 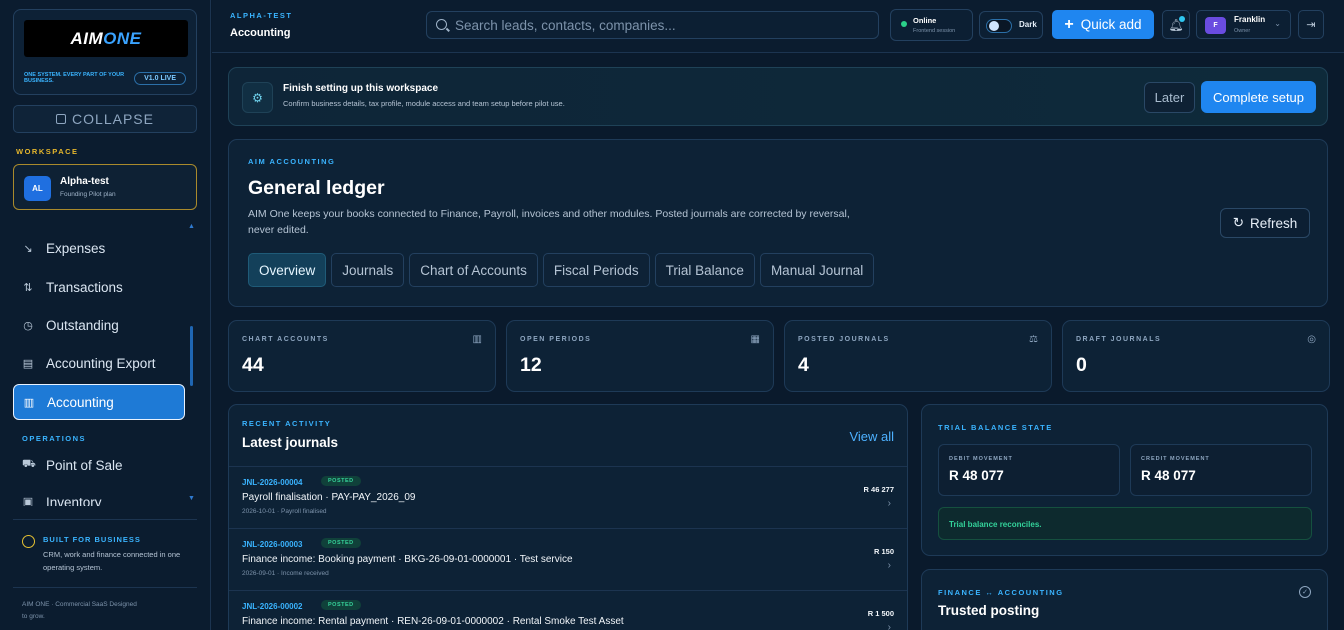 What do you see at coordinates (1277, 23) in the screenshot?
I see `chevron-down-icon: ⌄` at bounding box center [1277, 23].